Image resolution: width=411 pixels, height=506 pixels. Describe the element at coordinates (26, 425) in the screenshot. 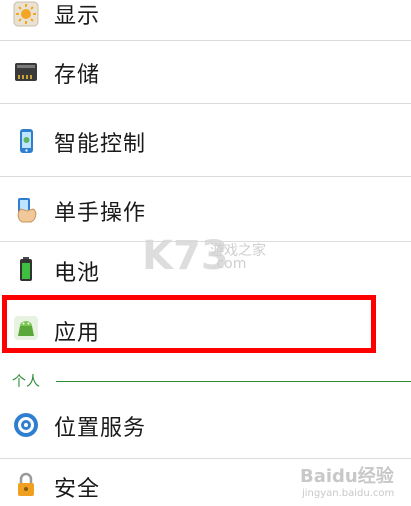

I see `location-service-icon` at that location.